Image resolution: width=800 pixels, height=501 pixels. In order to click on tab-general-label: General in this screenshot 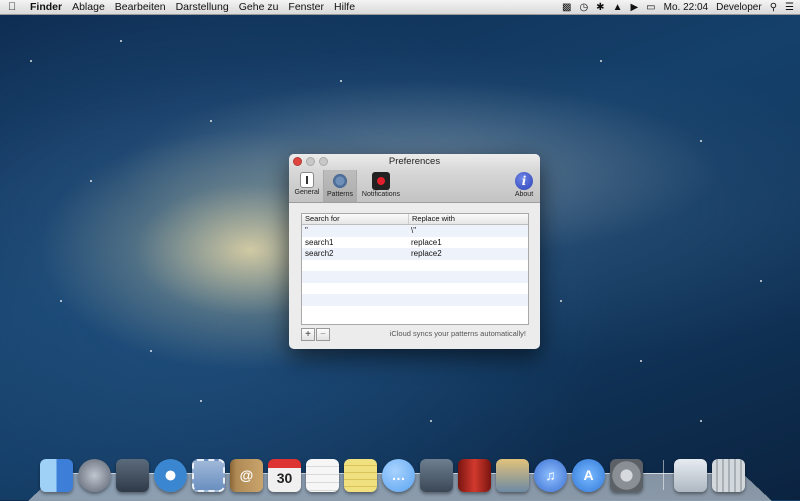, I will do `click(307, 192)`.